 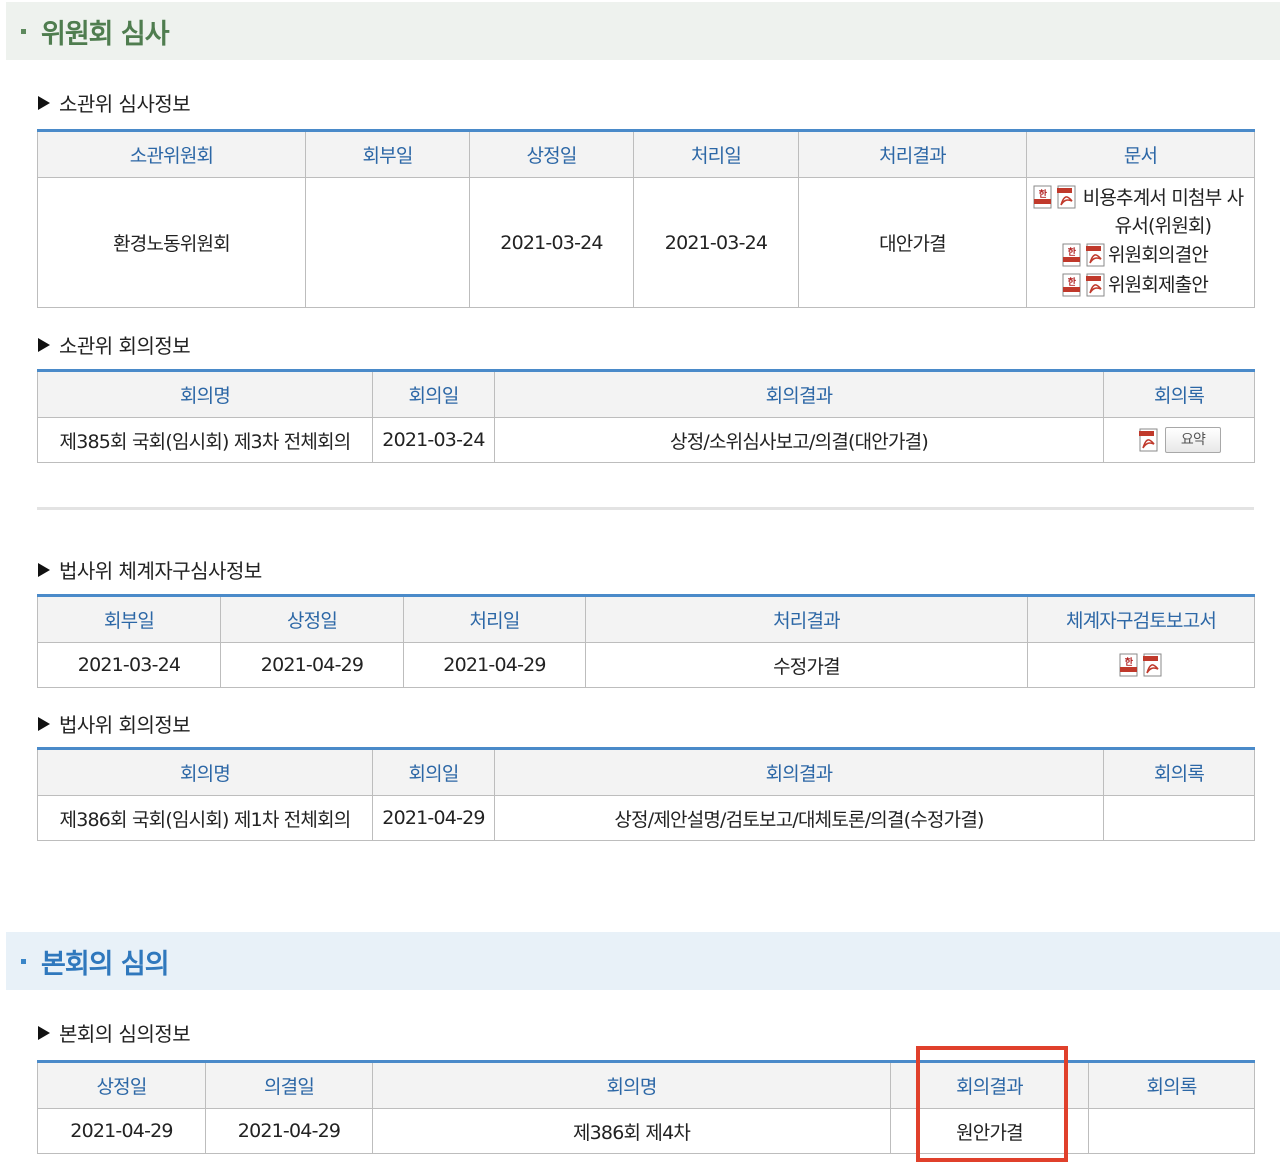 I want to click on documents-cell: 비용추계서 미첨부 사유서(위원회) 위원회의결안 위원회제출안, so click(x=1140, y=242).